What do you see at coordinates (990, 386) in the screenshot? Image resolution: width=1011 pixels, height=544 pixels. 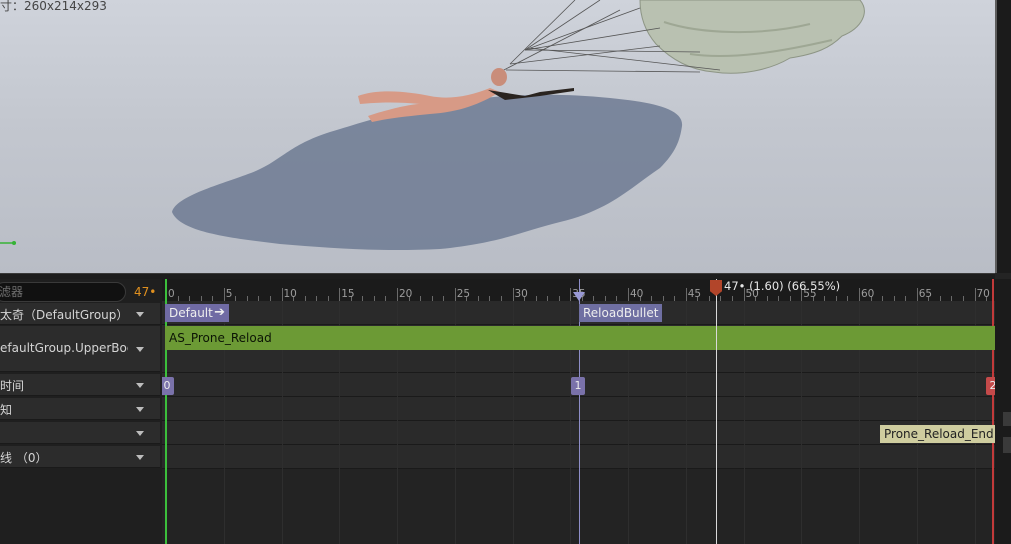 I see `section-marker-2: 2` at bounding box center [990, 386].